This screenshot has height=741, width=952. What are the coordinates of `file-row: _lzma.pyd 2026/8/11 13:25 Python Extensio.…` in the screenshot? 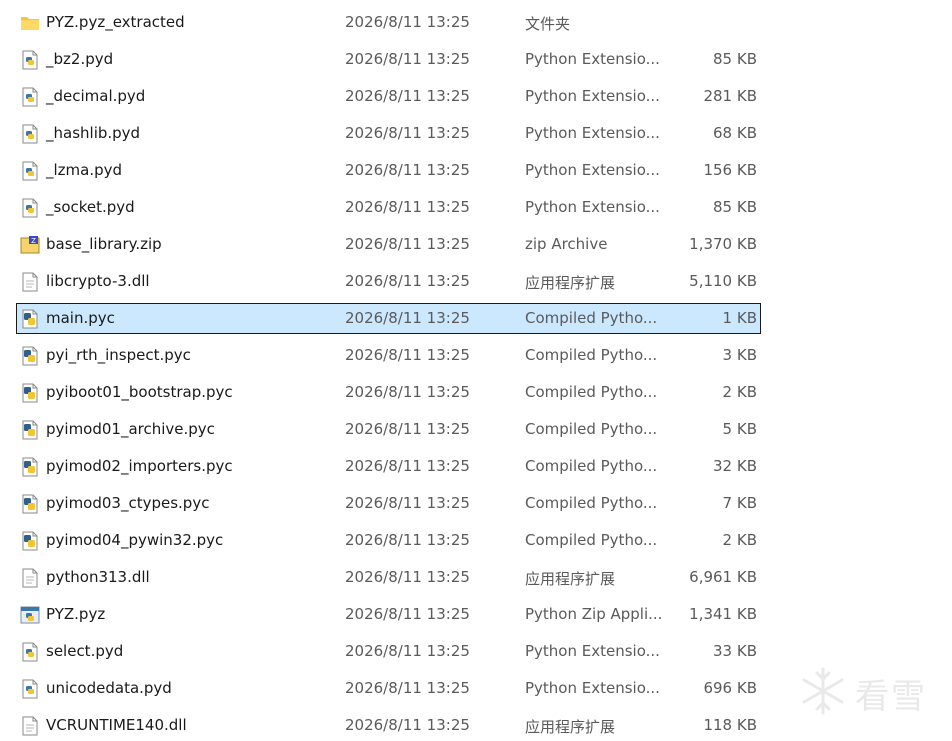 It's located at (388, 170).